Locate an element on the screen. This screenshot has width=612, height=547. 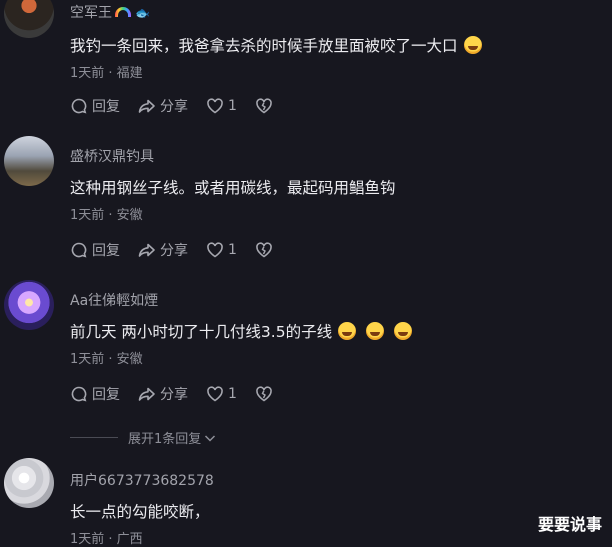
comment-text: 这种用钢丝子线。或者用碳线，最起码用鲳鱼钩 is located at coordinates (233, 188).